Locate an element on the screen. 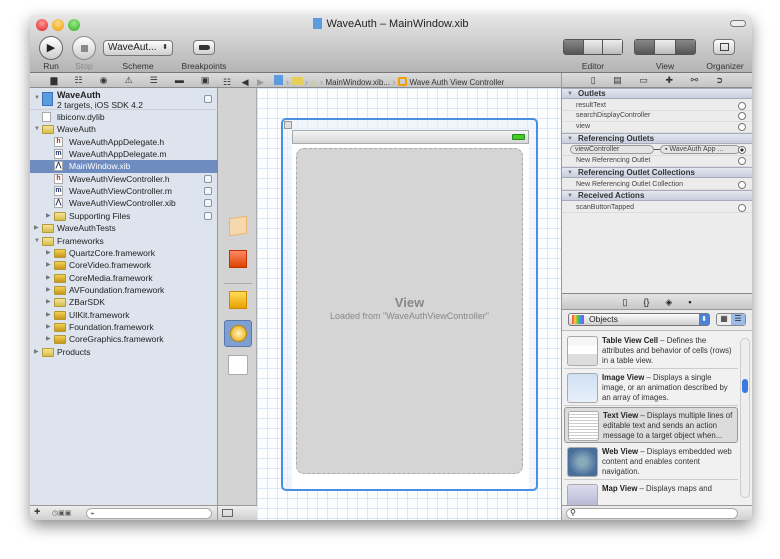  navigator-item: h WaveAuthViewController.h is located at coordinates (124, 179).